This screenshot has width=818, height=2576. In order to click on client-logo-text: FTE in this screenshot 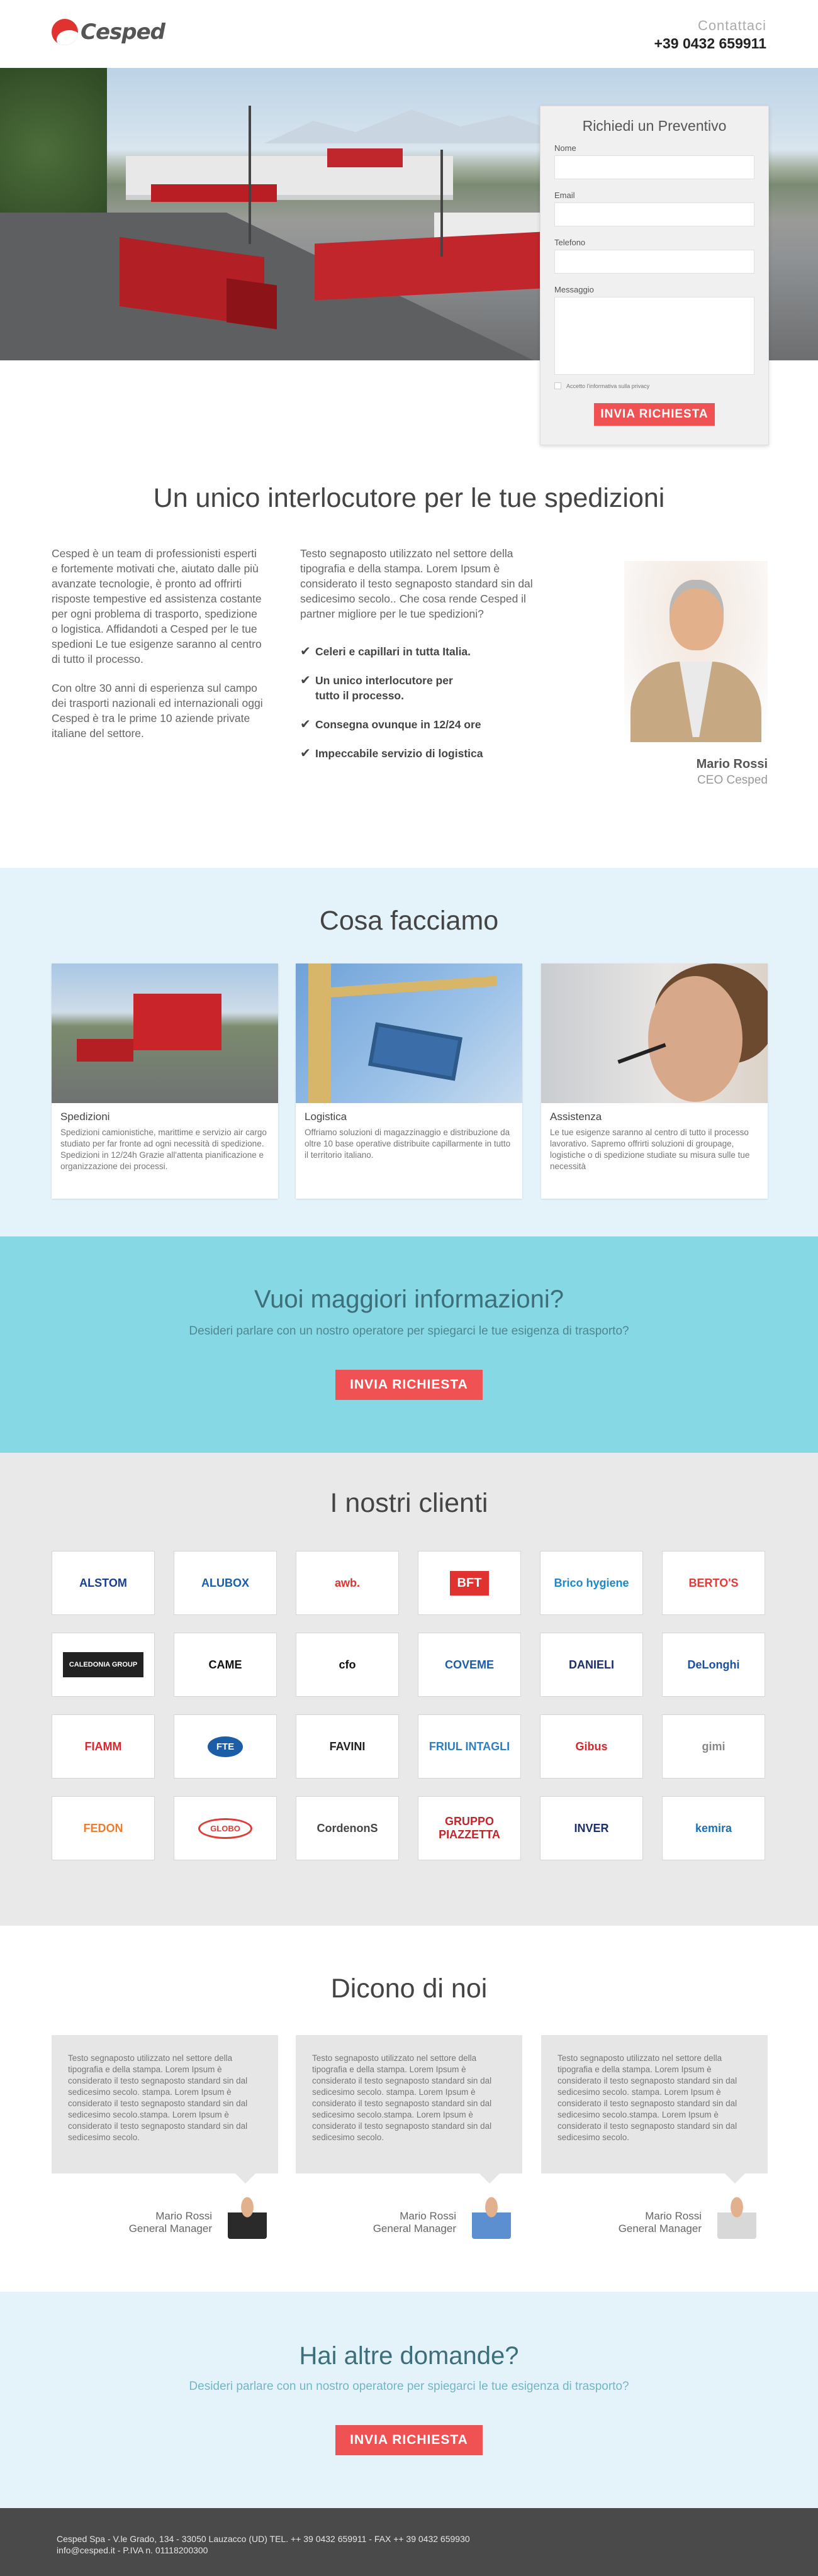, I will do `click(226, 1746)`.